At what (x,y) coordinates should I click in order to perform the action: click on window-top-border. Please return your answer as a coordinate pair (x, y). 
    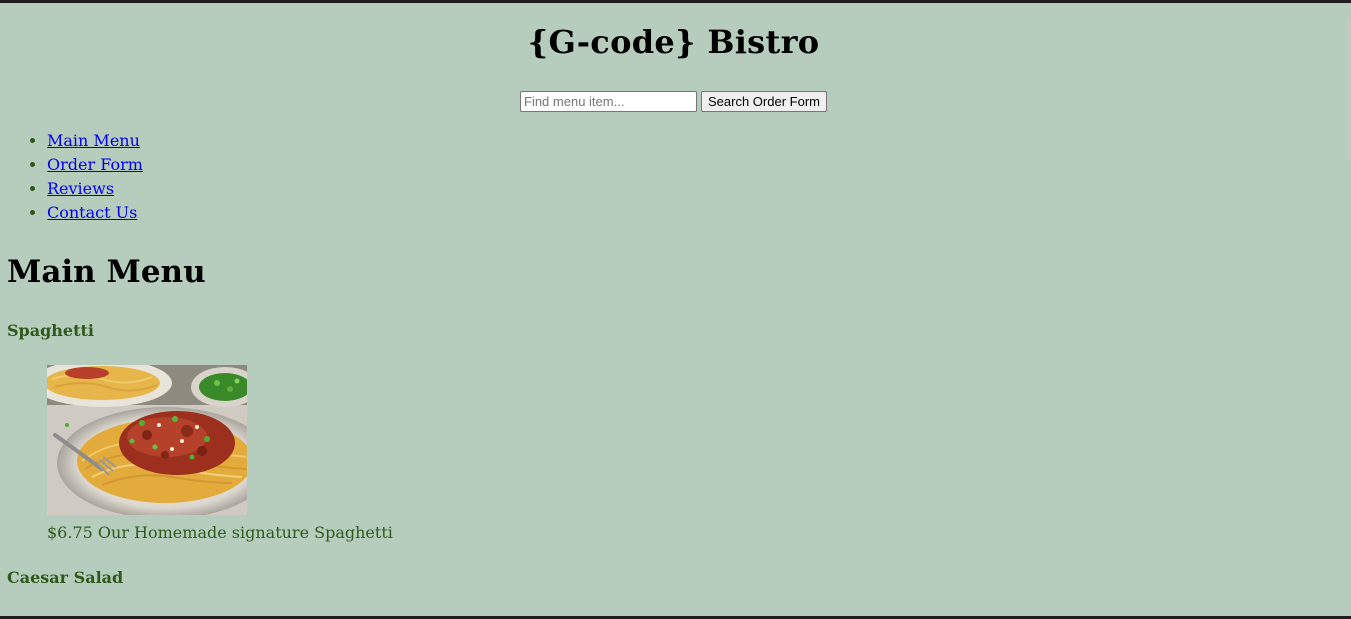
    Looking at the image, I should click on (675, 1).